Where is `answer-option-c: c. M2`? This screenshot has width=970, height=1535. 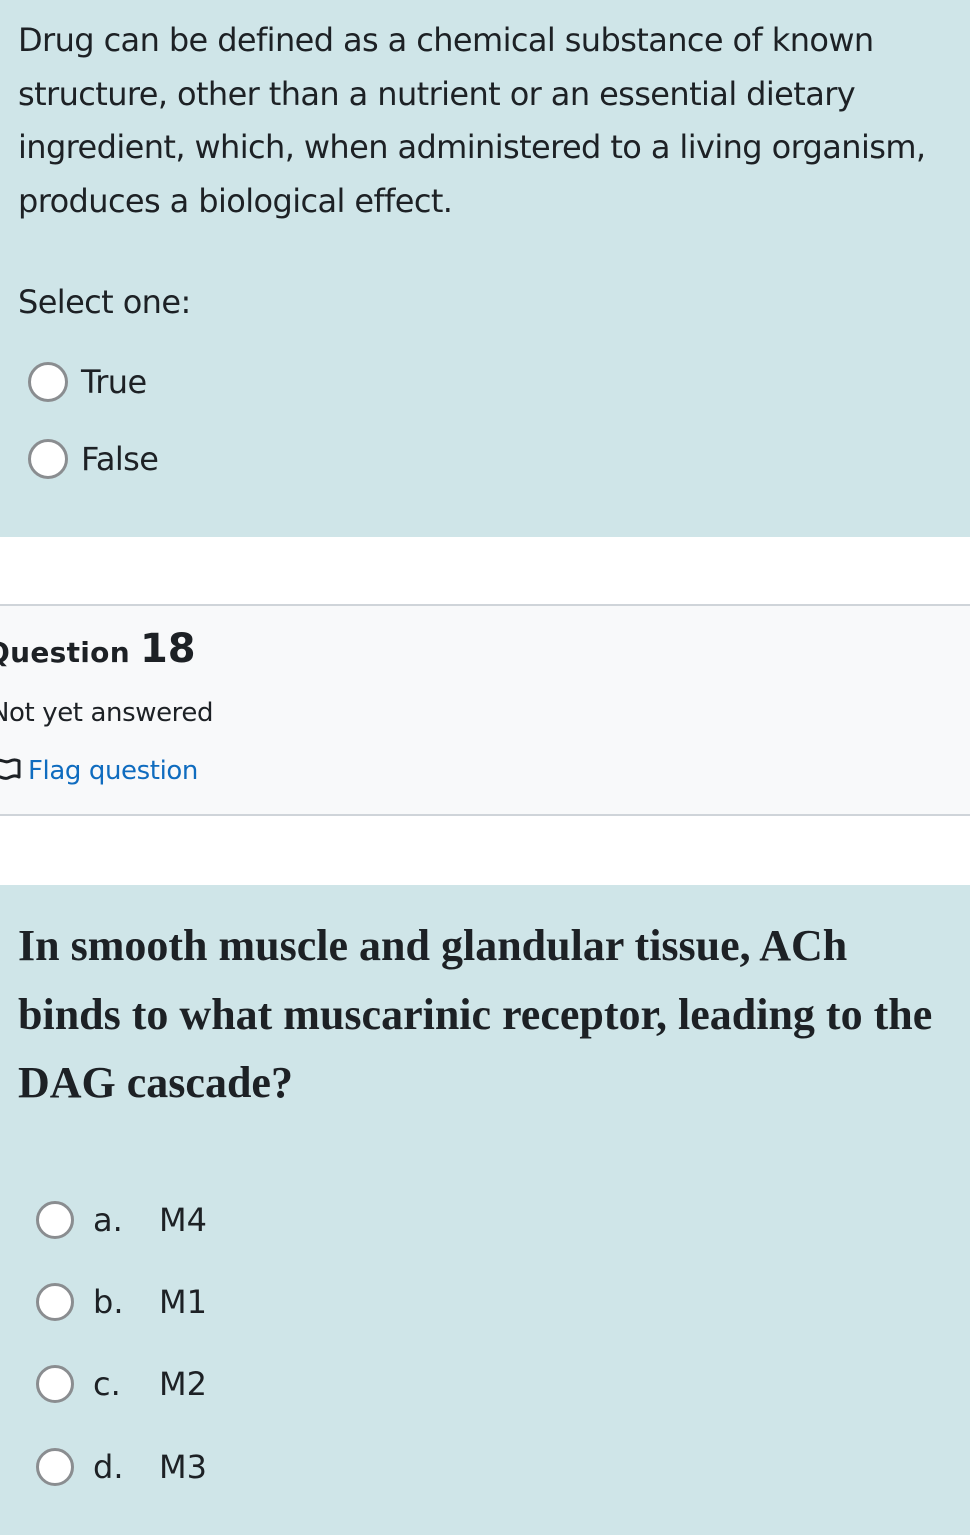
answer-option-c: c. M2 is located at coordinates (121, 1384).